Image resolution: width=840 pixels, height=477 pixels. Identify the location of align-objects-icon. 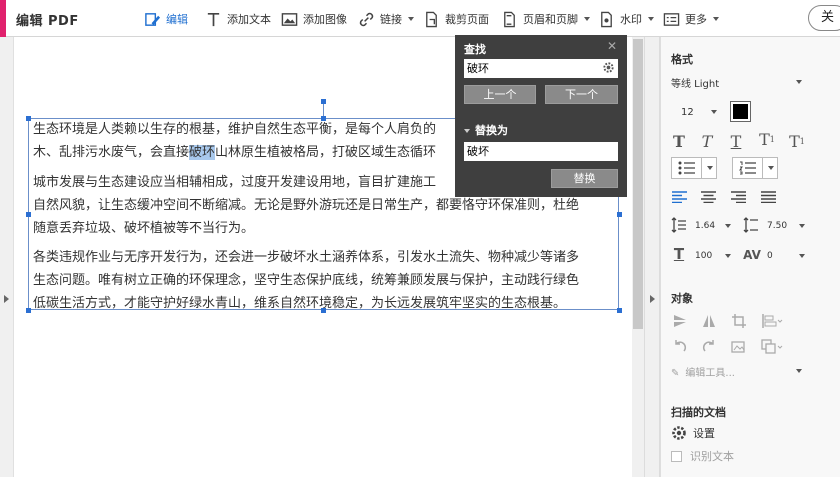
(772, 321).